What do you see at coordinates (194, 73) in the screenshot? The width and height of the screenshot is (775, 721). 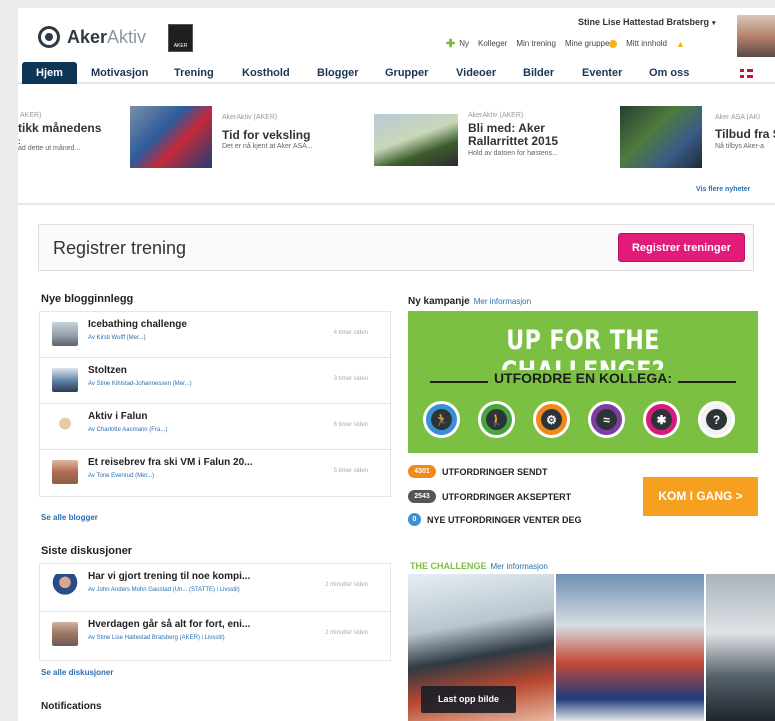 I see `nav-trening: Trening` at bounding box center [194, 73].